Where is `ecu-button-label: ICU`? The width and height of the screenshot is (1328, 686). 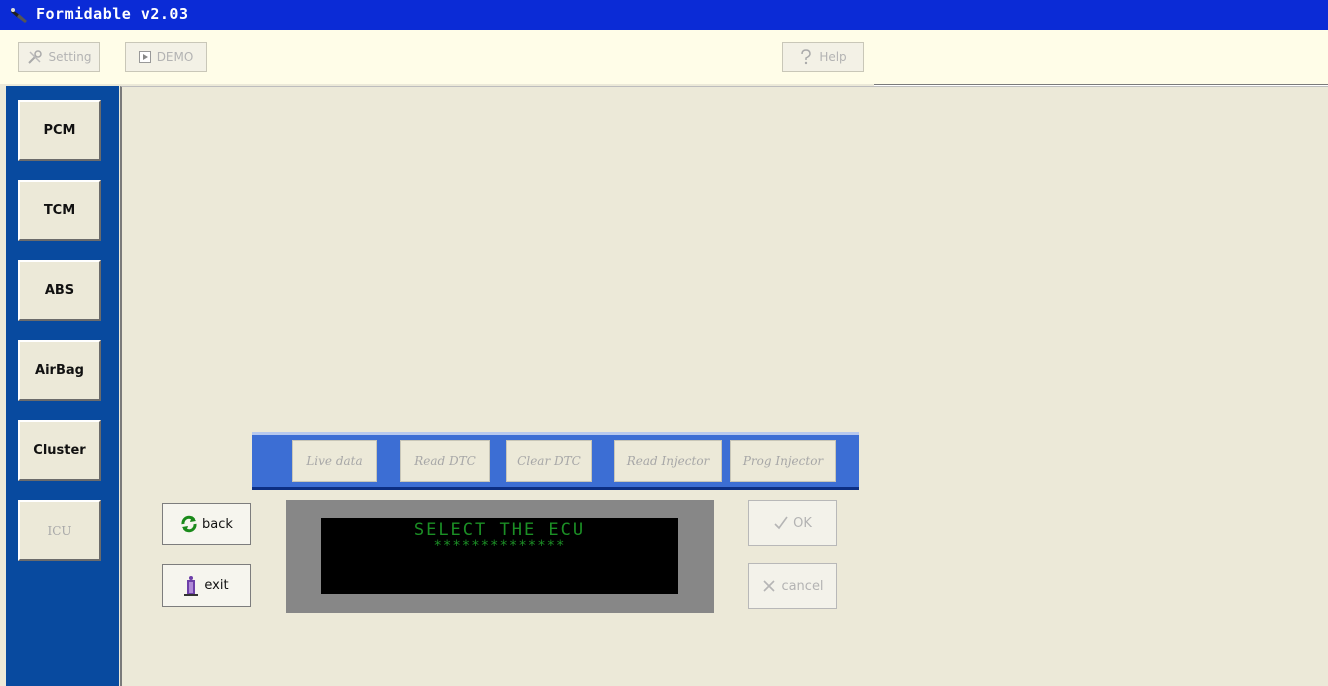 ecu-button-label: ICU is located at coordinates (59, 530).